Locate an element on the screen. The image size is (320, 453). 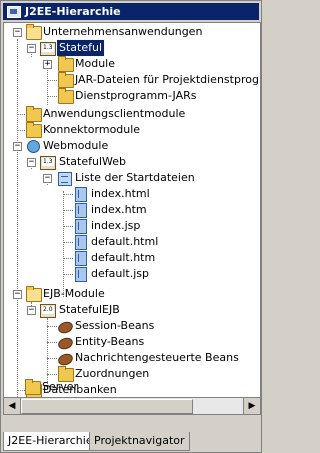
tree-item-label: Stateful is located at coordinates (80, 48).